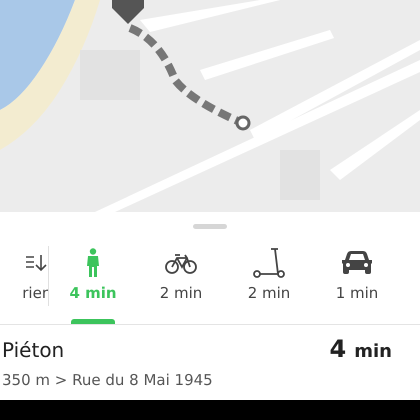  I want to click on scooter-icon, so click(269, 263).